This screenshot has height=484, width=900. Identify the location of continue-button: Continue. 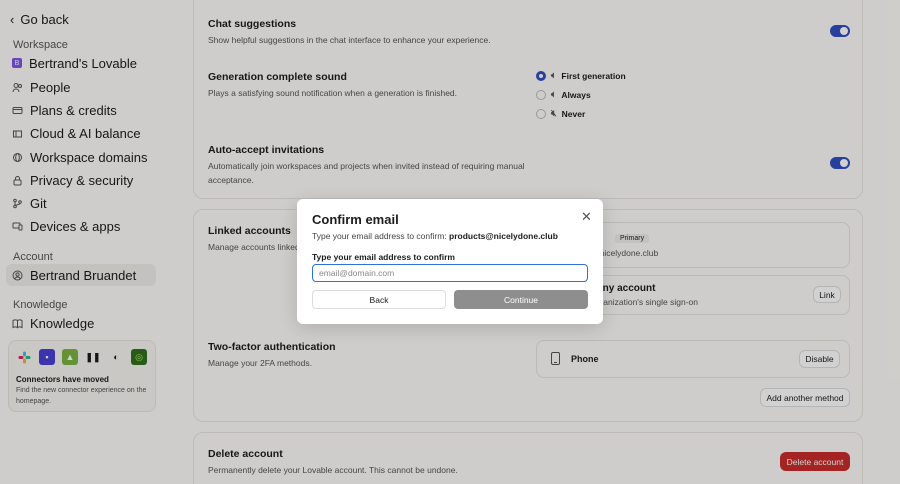
(521, 299).